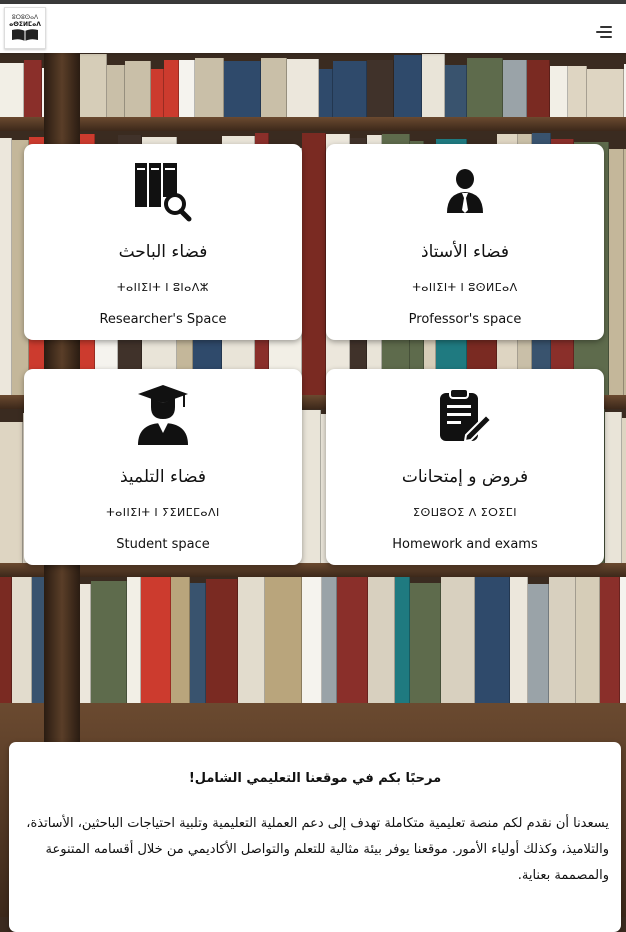  I want to click on site-header: ⵓⵔⵓⵙⴰⴷ ⴰⵙⵉⵍⵎⴰⴷ, so click(313, 28).